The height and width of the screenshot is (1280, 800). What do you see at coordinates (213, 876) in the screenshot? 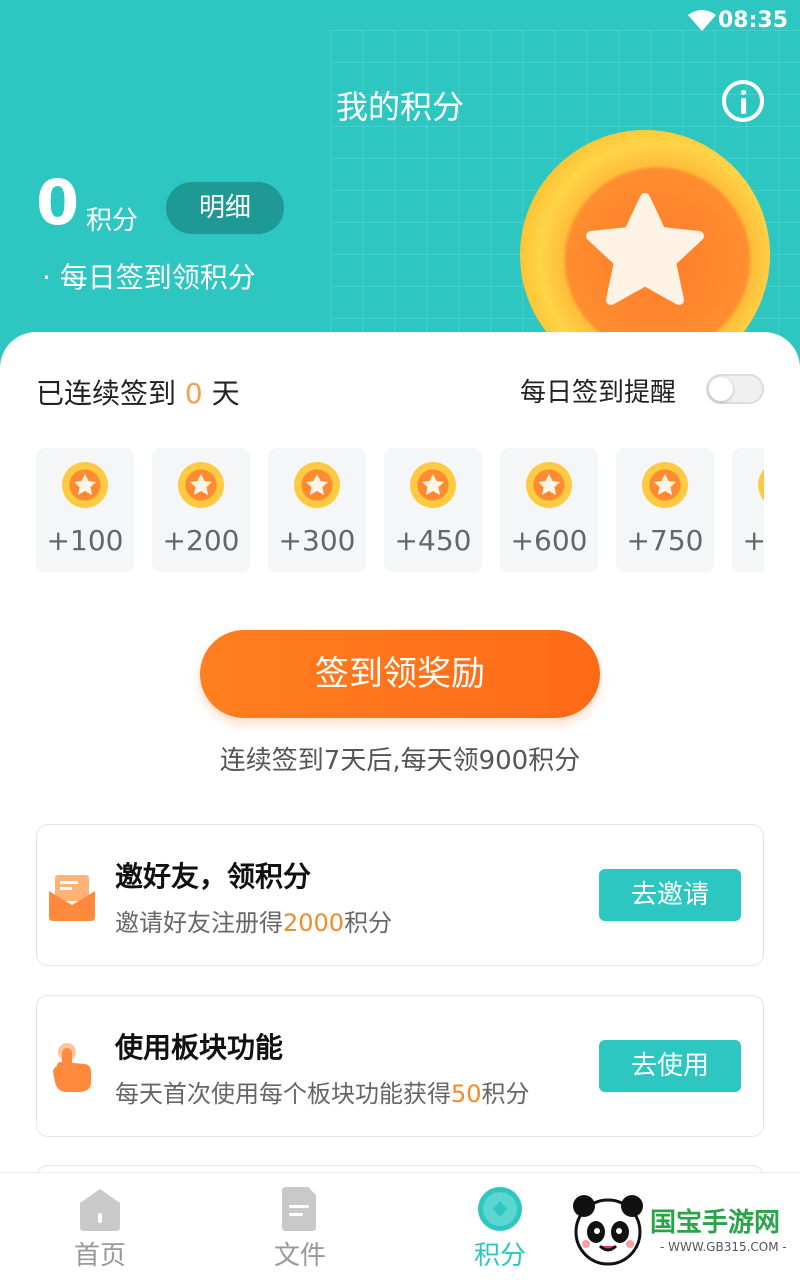
I see `task-title: 邀好友，领积分` at bounding box center [213, 876].